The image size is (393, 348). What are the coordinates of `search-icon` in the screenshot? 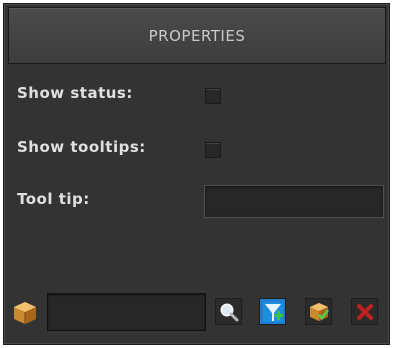 It's located at (229, 312).